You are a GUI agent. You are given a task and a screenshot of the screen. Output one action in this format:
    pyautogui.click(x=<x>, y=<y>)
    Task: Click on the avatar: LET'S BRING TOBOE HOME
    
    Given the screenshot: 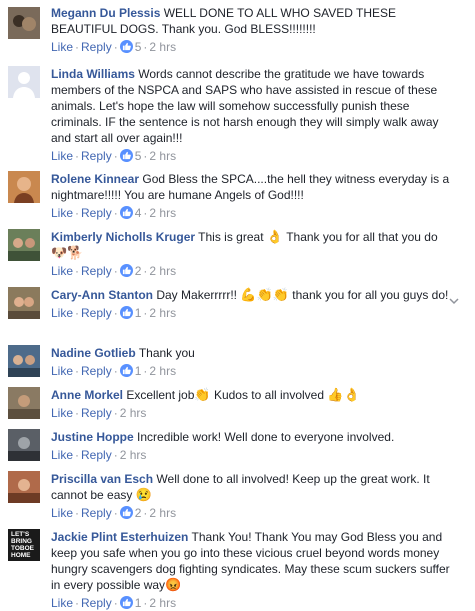 What is the action you would take?
    pyautogui.click(x=24, y=545)
    